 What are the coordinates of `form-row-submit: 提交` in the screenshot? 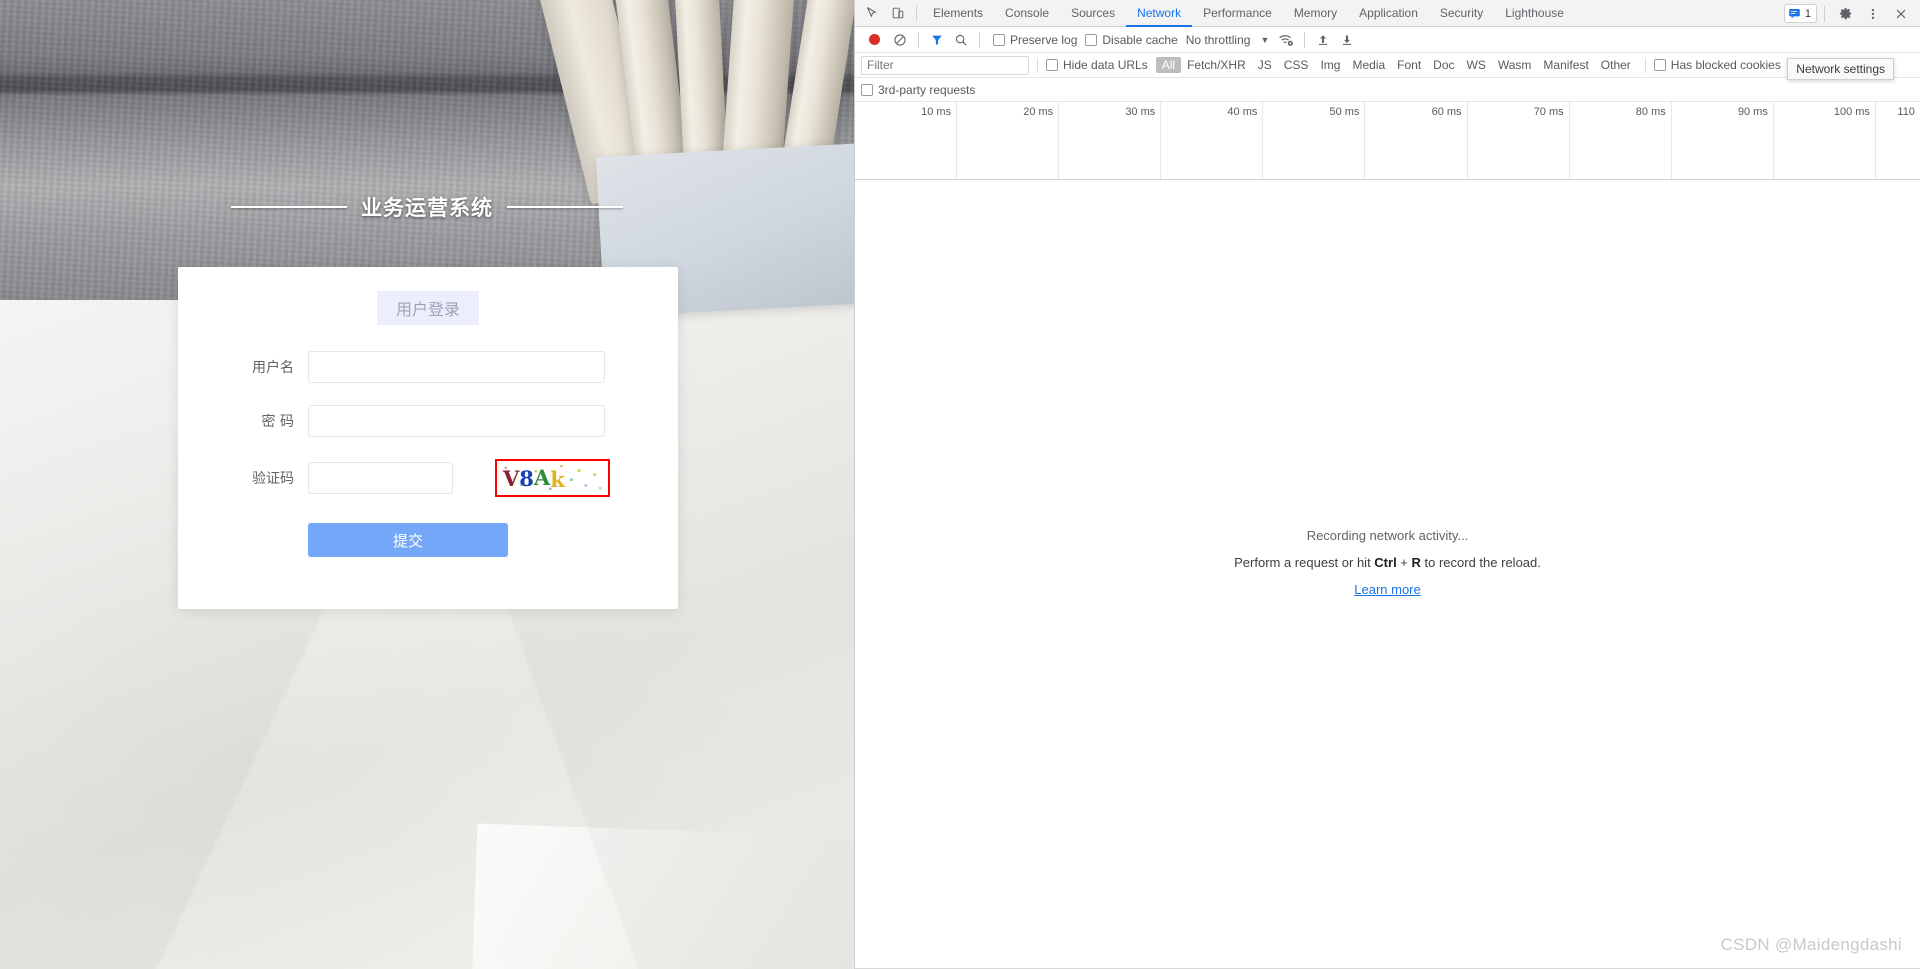 It's located at (428, 540).